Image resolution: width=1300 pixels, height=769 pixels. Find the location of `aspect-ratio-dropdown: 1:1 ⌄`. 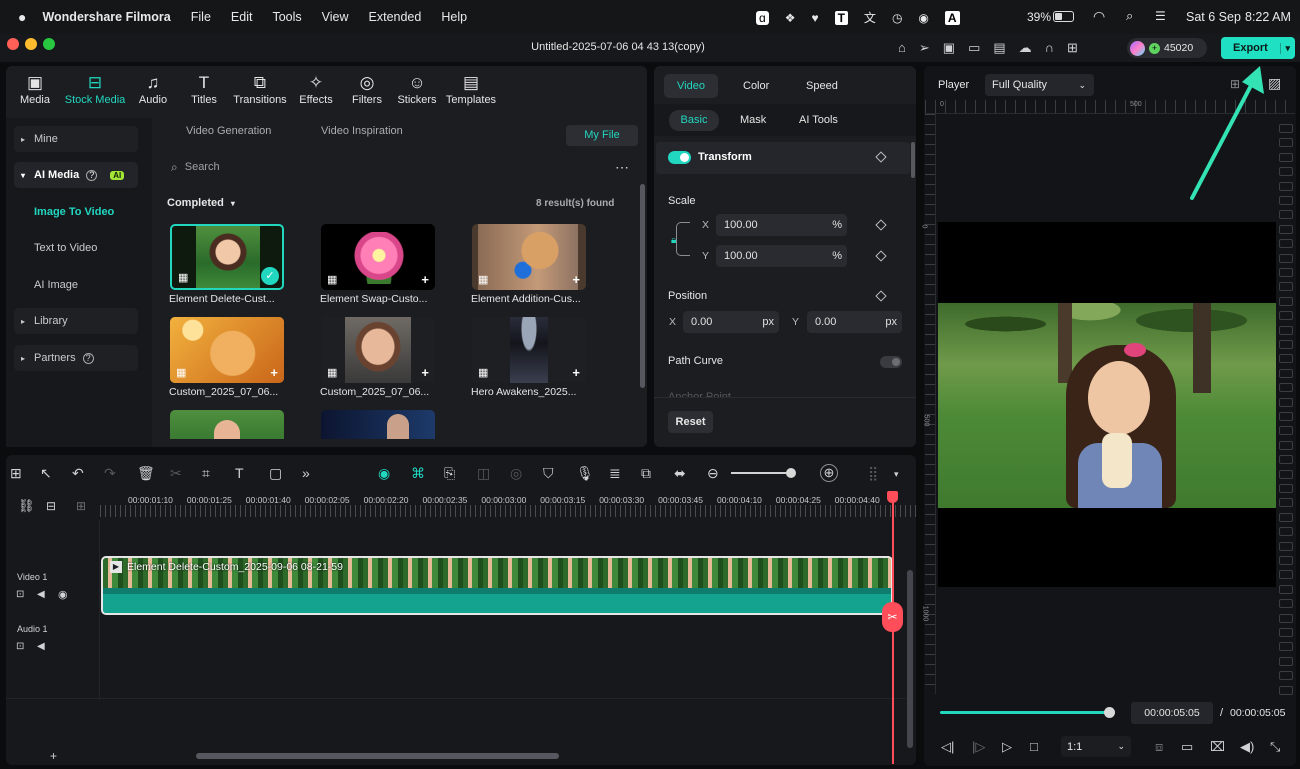

aspect-ratio-dropdown: 1:1 ⌄ is located at coordinates (1096, 746).